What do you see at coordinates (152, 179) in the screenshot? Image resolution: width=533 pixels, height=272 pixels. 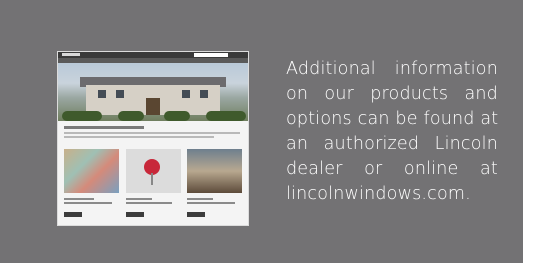 I see `map-pin-needle` at bounding box center [152, 179].